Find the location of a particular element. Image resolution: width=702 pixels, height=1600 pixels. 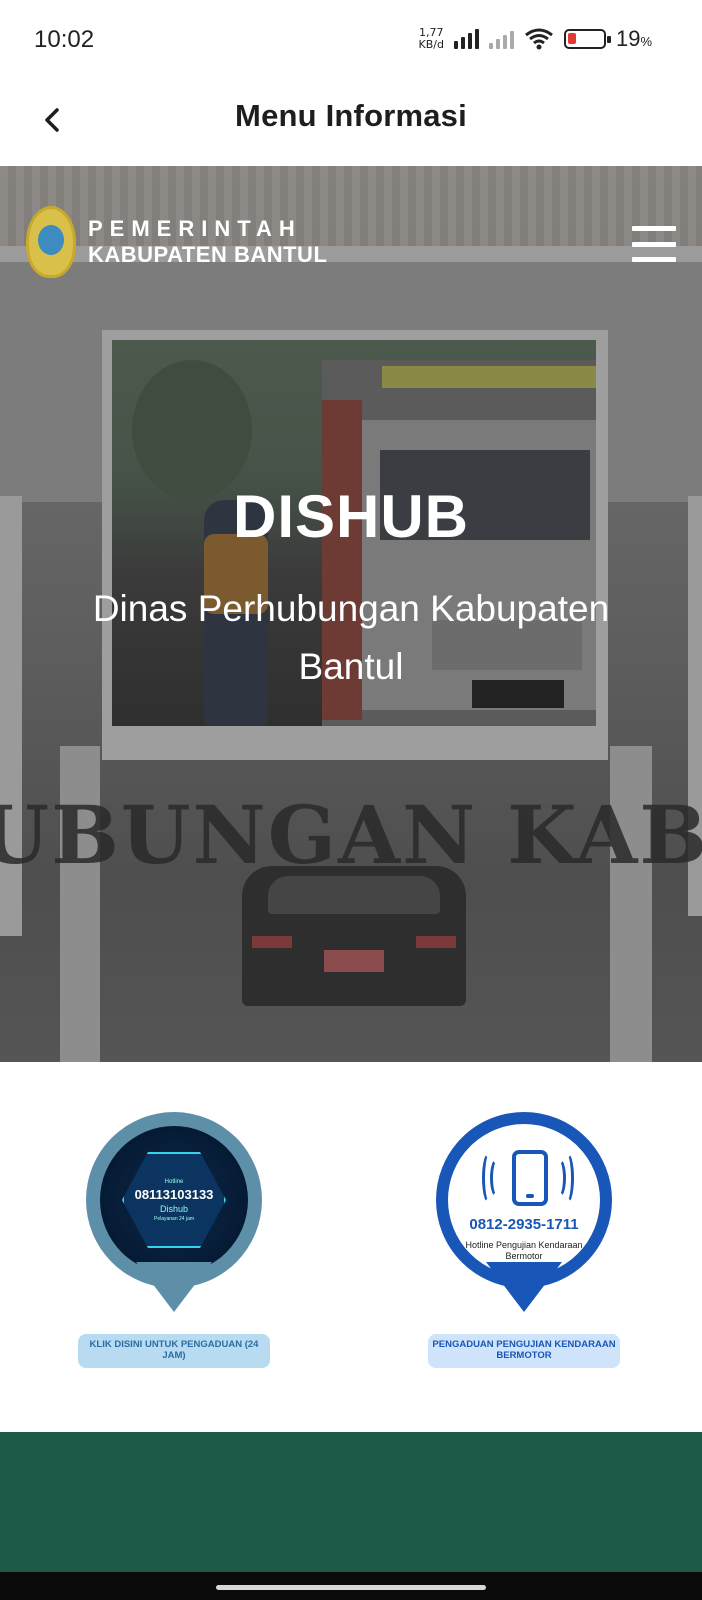

hero-title: DISHUB is located at coordinates (350, 516).